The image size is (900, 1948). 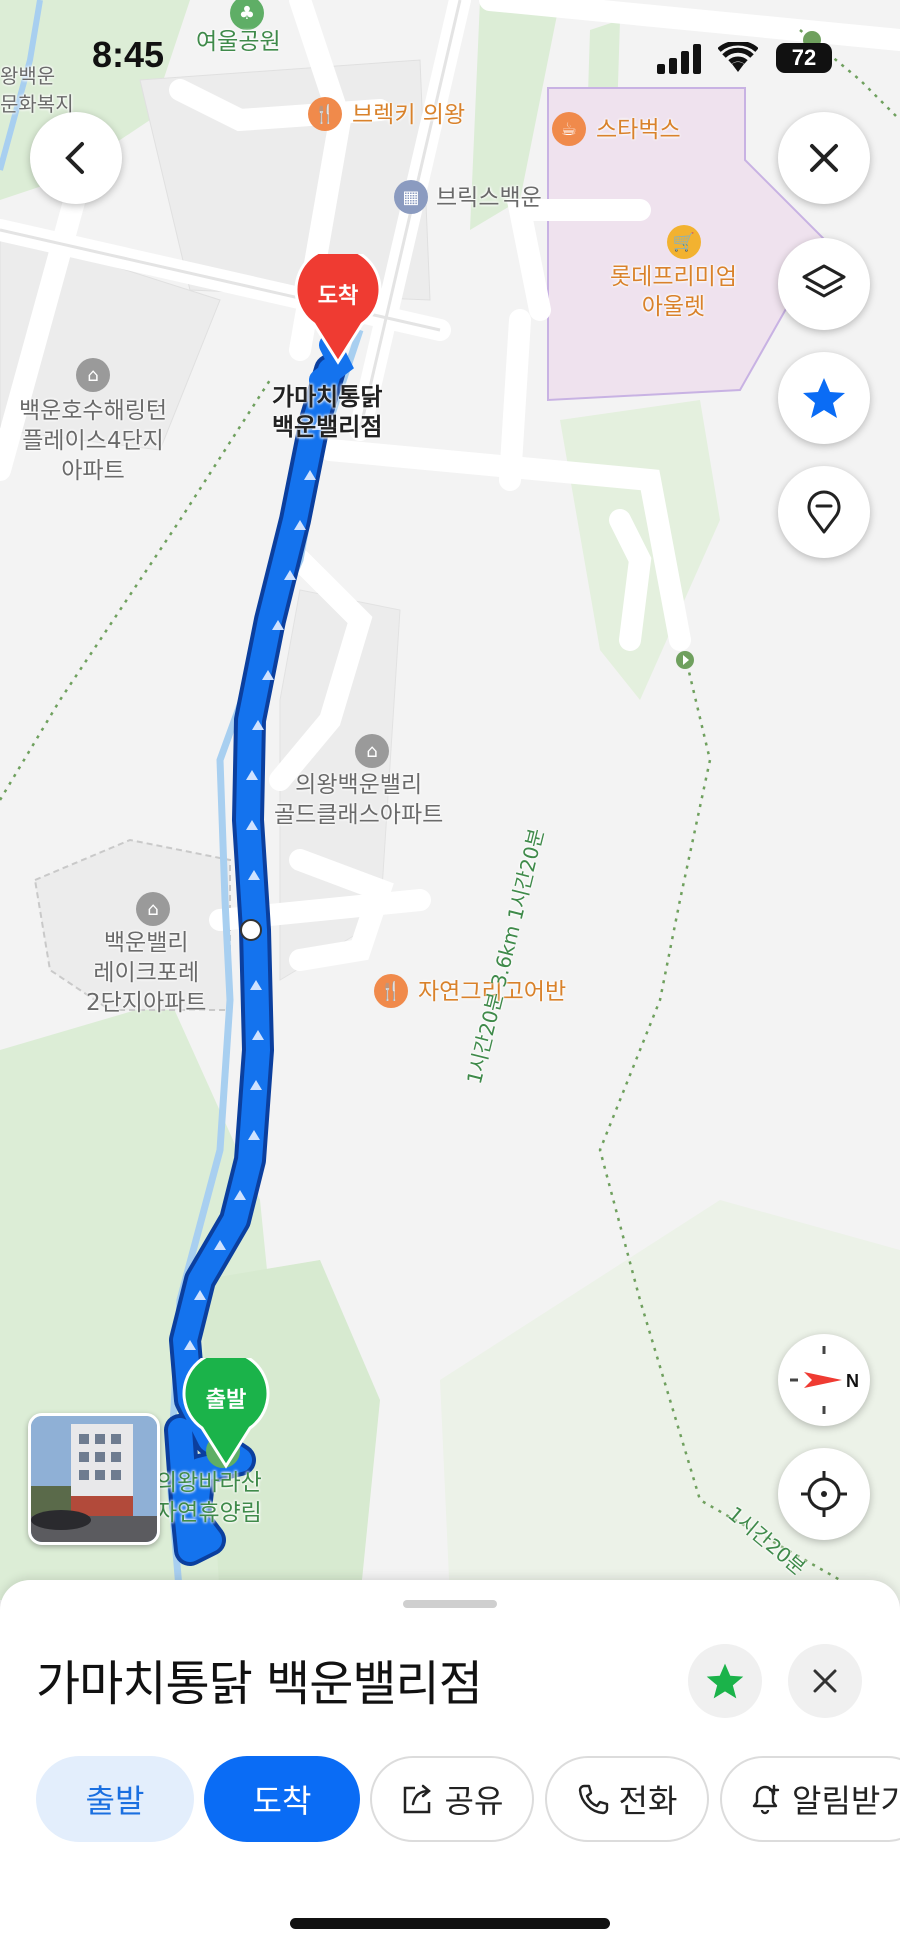 I want to click on back-button, so click(x=76, y=158).